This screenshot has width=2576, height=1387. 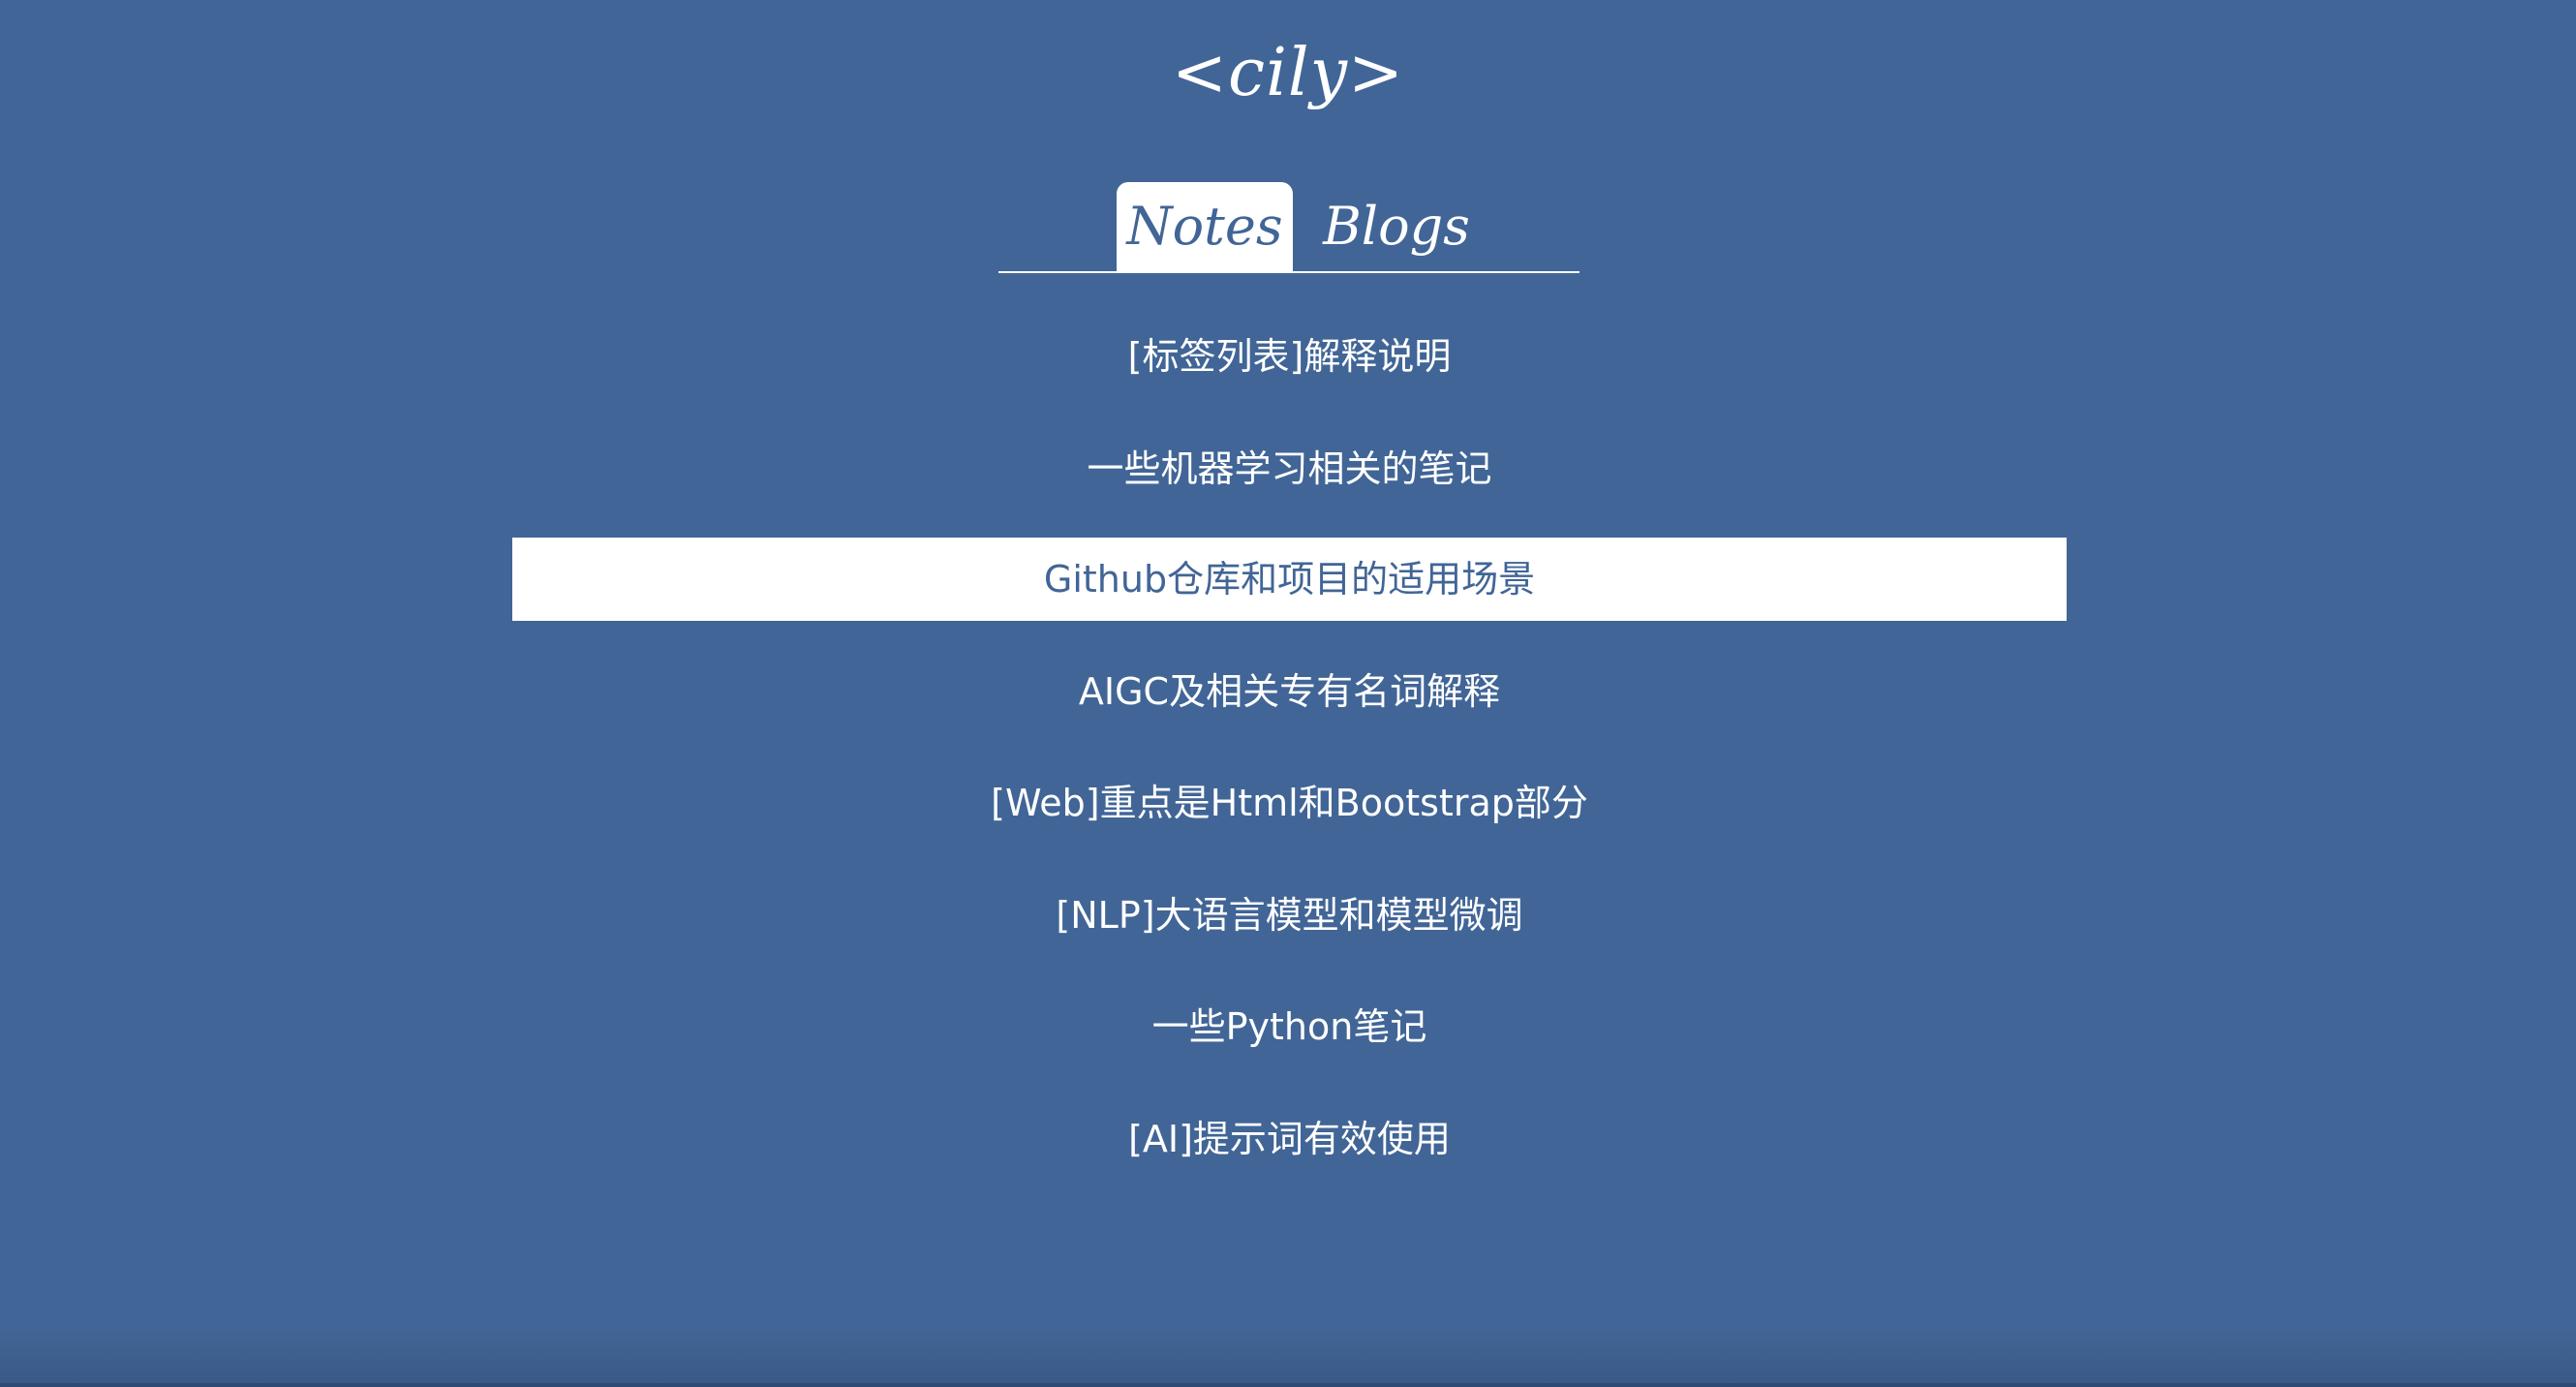 I want to click on note-item-aigc: AIGC及相关专有名词解释, so click(x=1289, y=691).